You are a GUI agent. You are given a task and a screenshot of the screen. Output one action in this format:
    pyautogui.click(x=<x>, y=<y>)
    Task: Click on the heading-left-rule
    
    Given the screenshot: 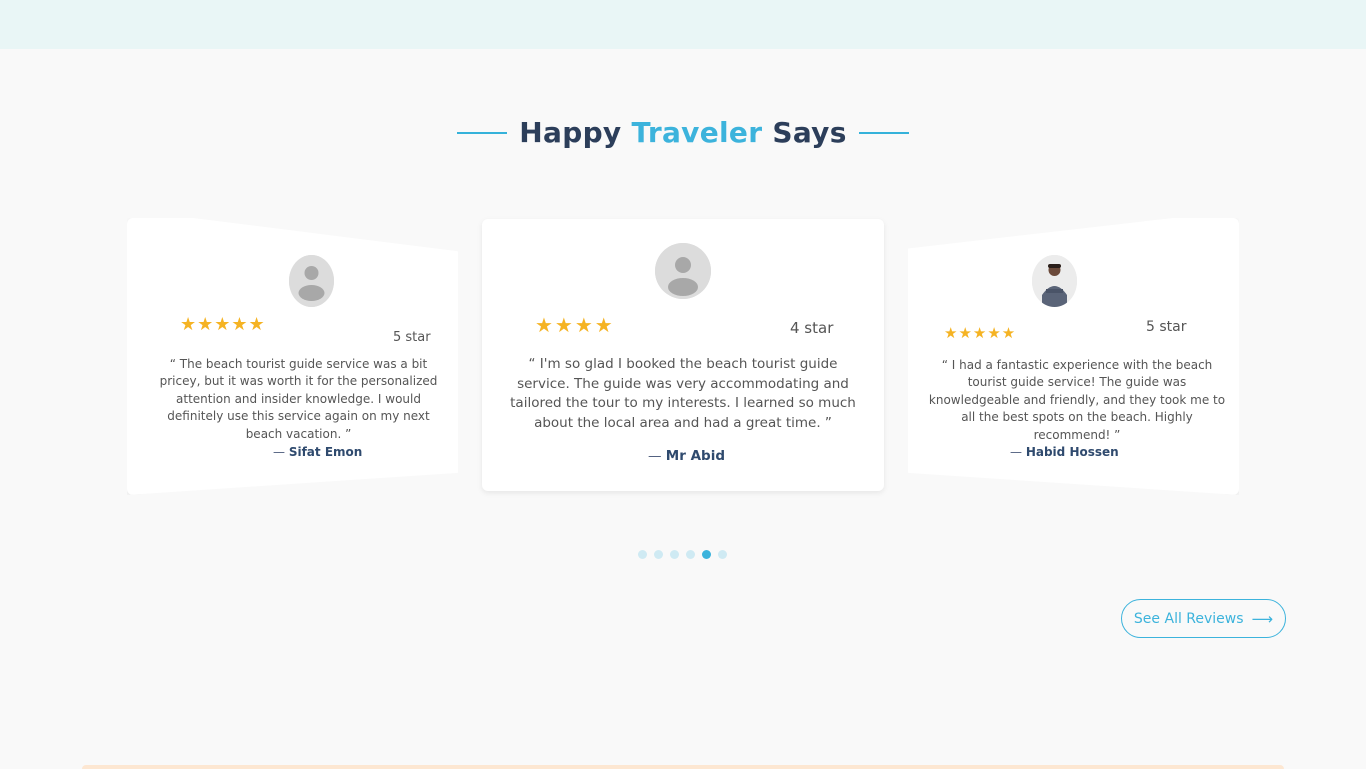 What is the action you would take?
    pyautogui.click(x=482, y=132)
    